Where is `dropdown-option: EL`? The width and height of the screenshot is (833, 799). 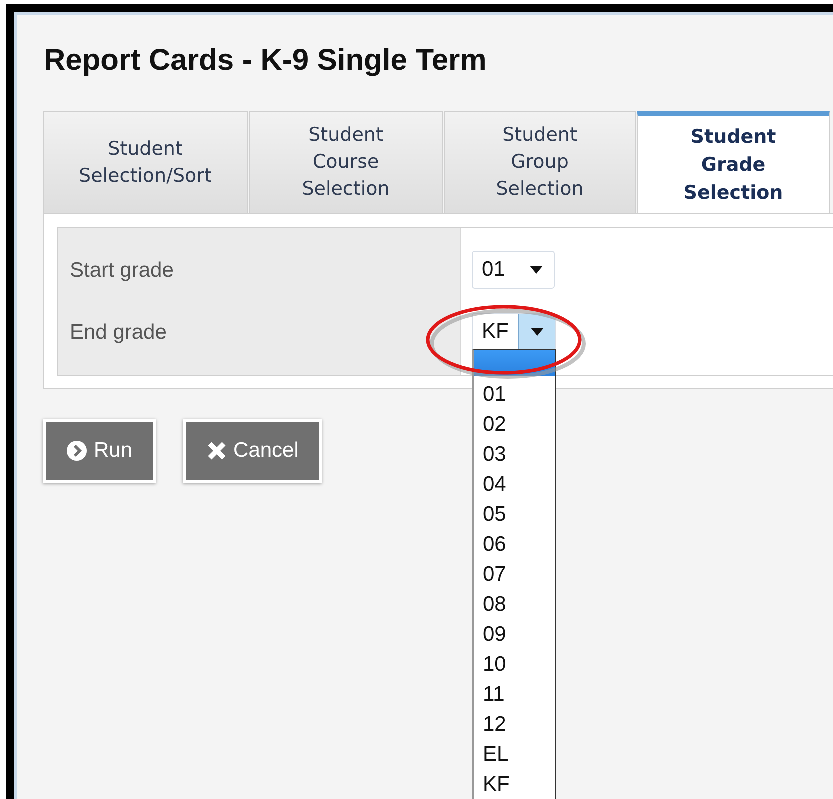 dropdown-option: EL is located at coordinates (514, 755).